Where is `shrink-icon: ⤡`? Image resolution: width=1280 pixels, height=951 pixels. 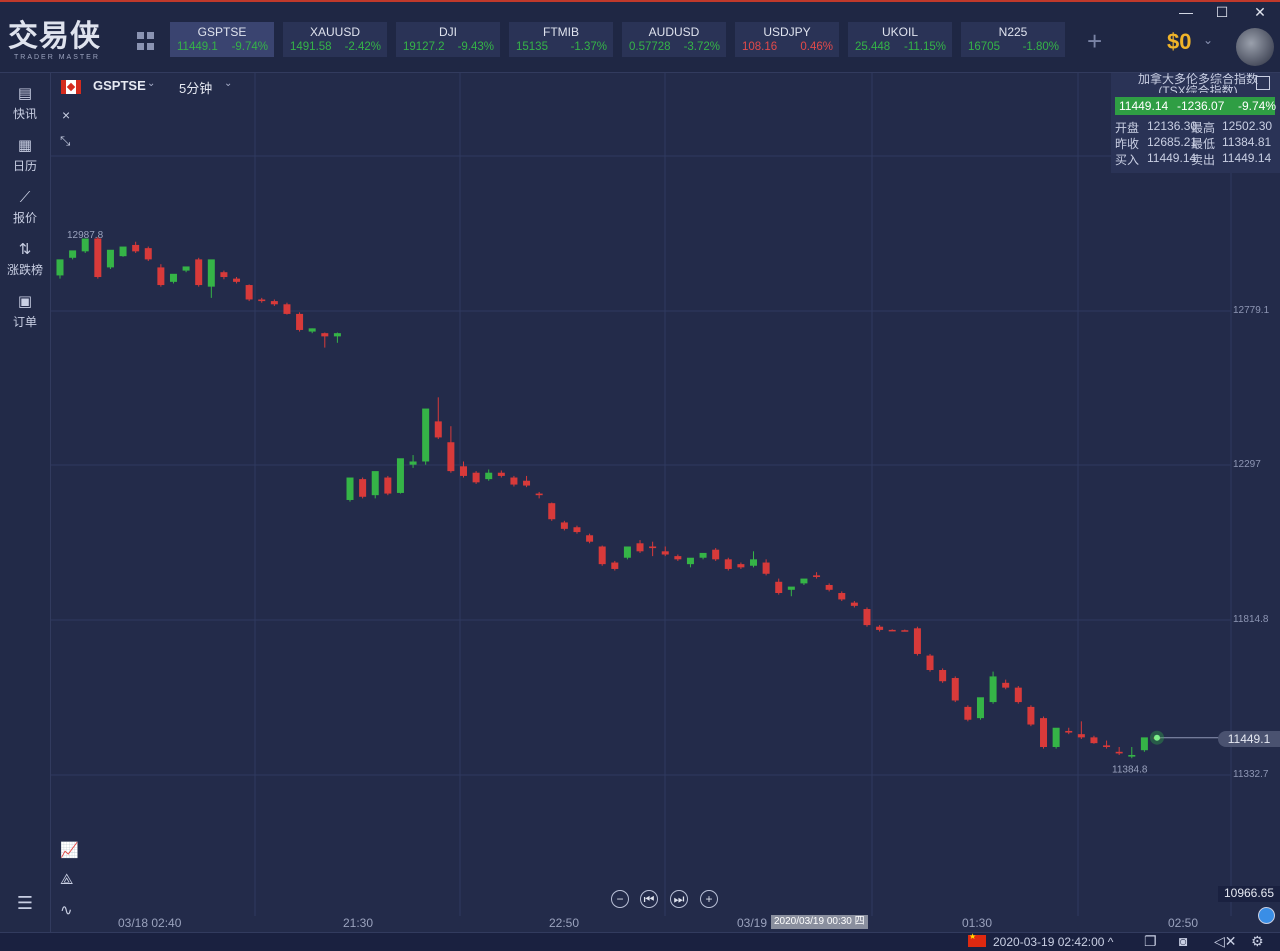
shrink-icon: ⤡ is located at coordinates (65, 141).